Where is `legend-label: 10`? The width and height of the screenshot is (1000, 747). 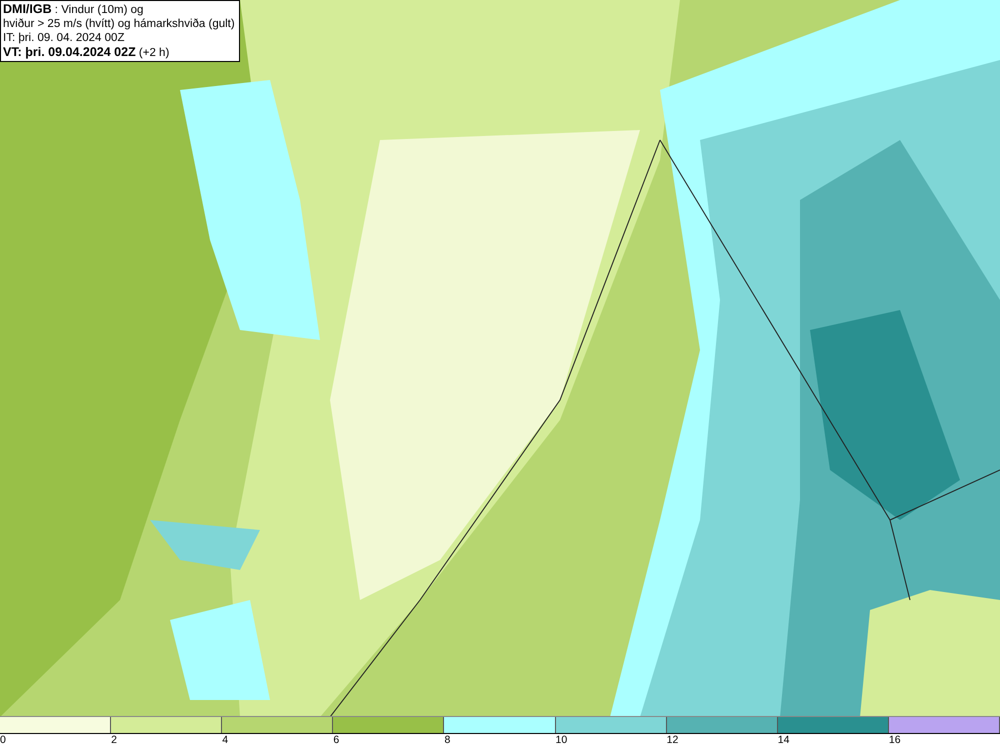 legend-label: 10 is located at coordinates (562, 740).